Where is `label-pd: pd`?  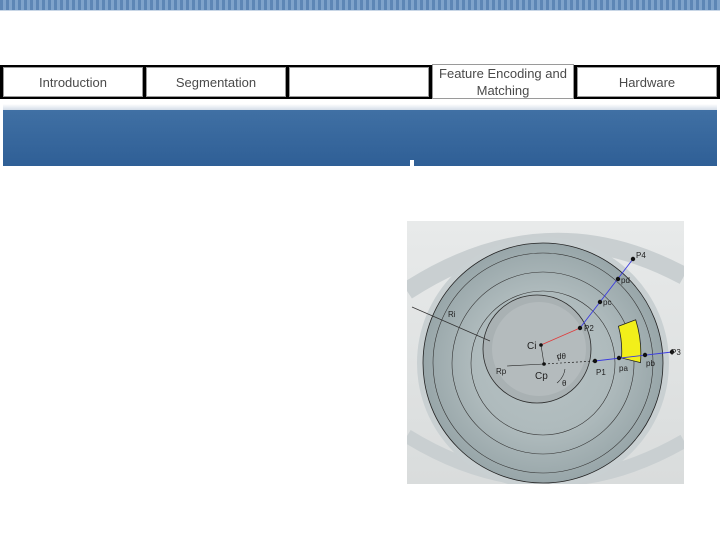 label-pd: pd is located at coordinates (625, 280).